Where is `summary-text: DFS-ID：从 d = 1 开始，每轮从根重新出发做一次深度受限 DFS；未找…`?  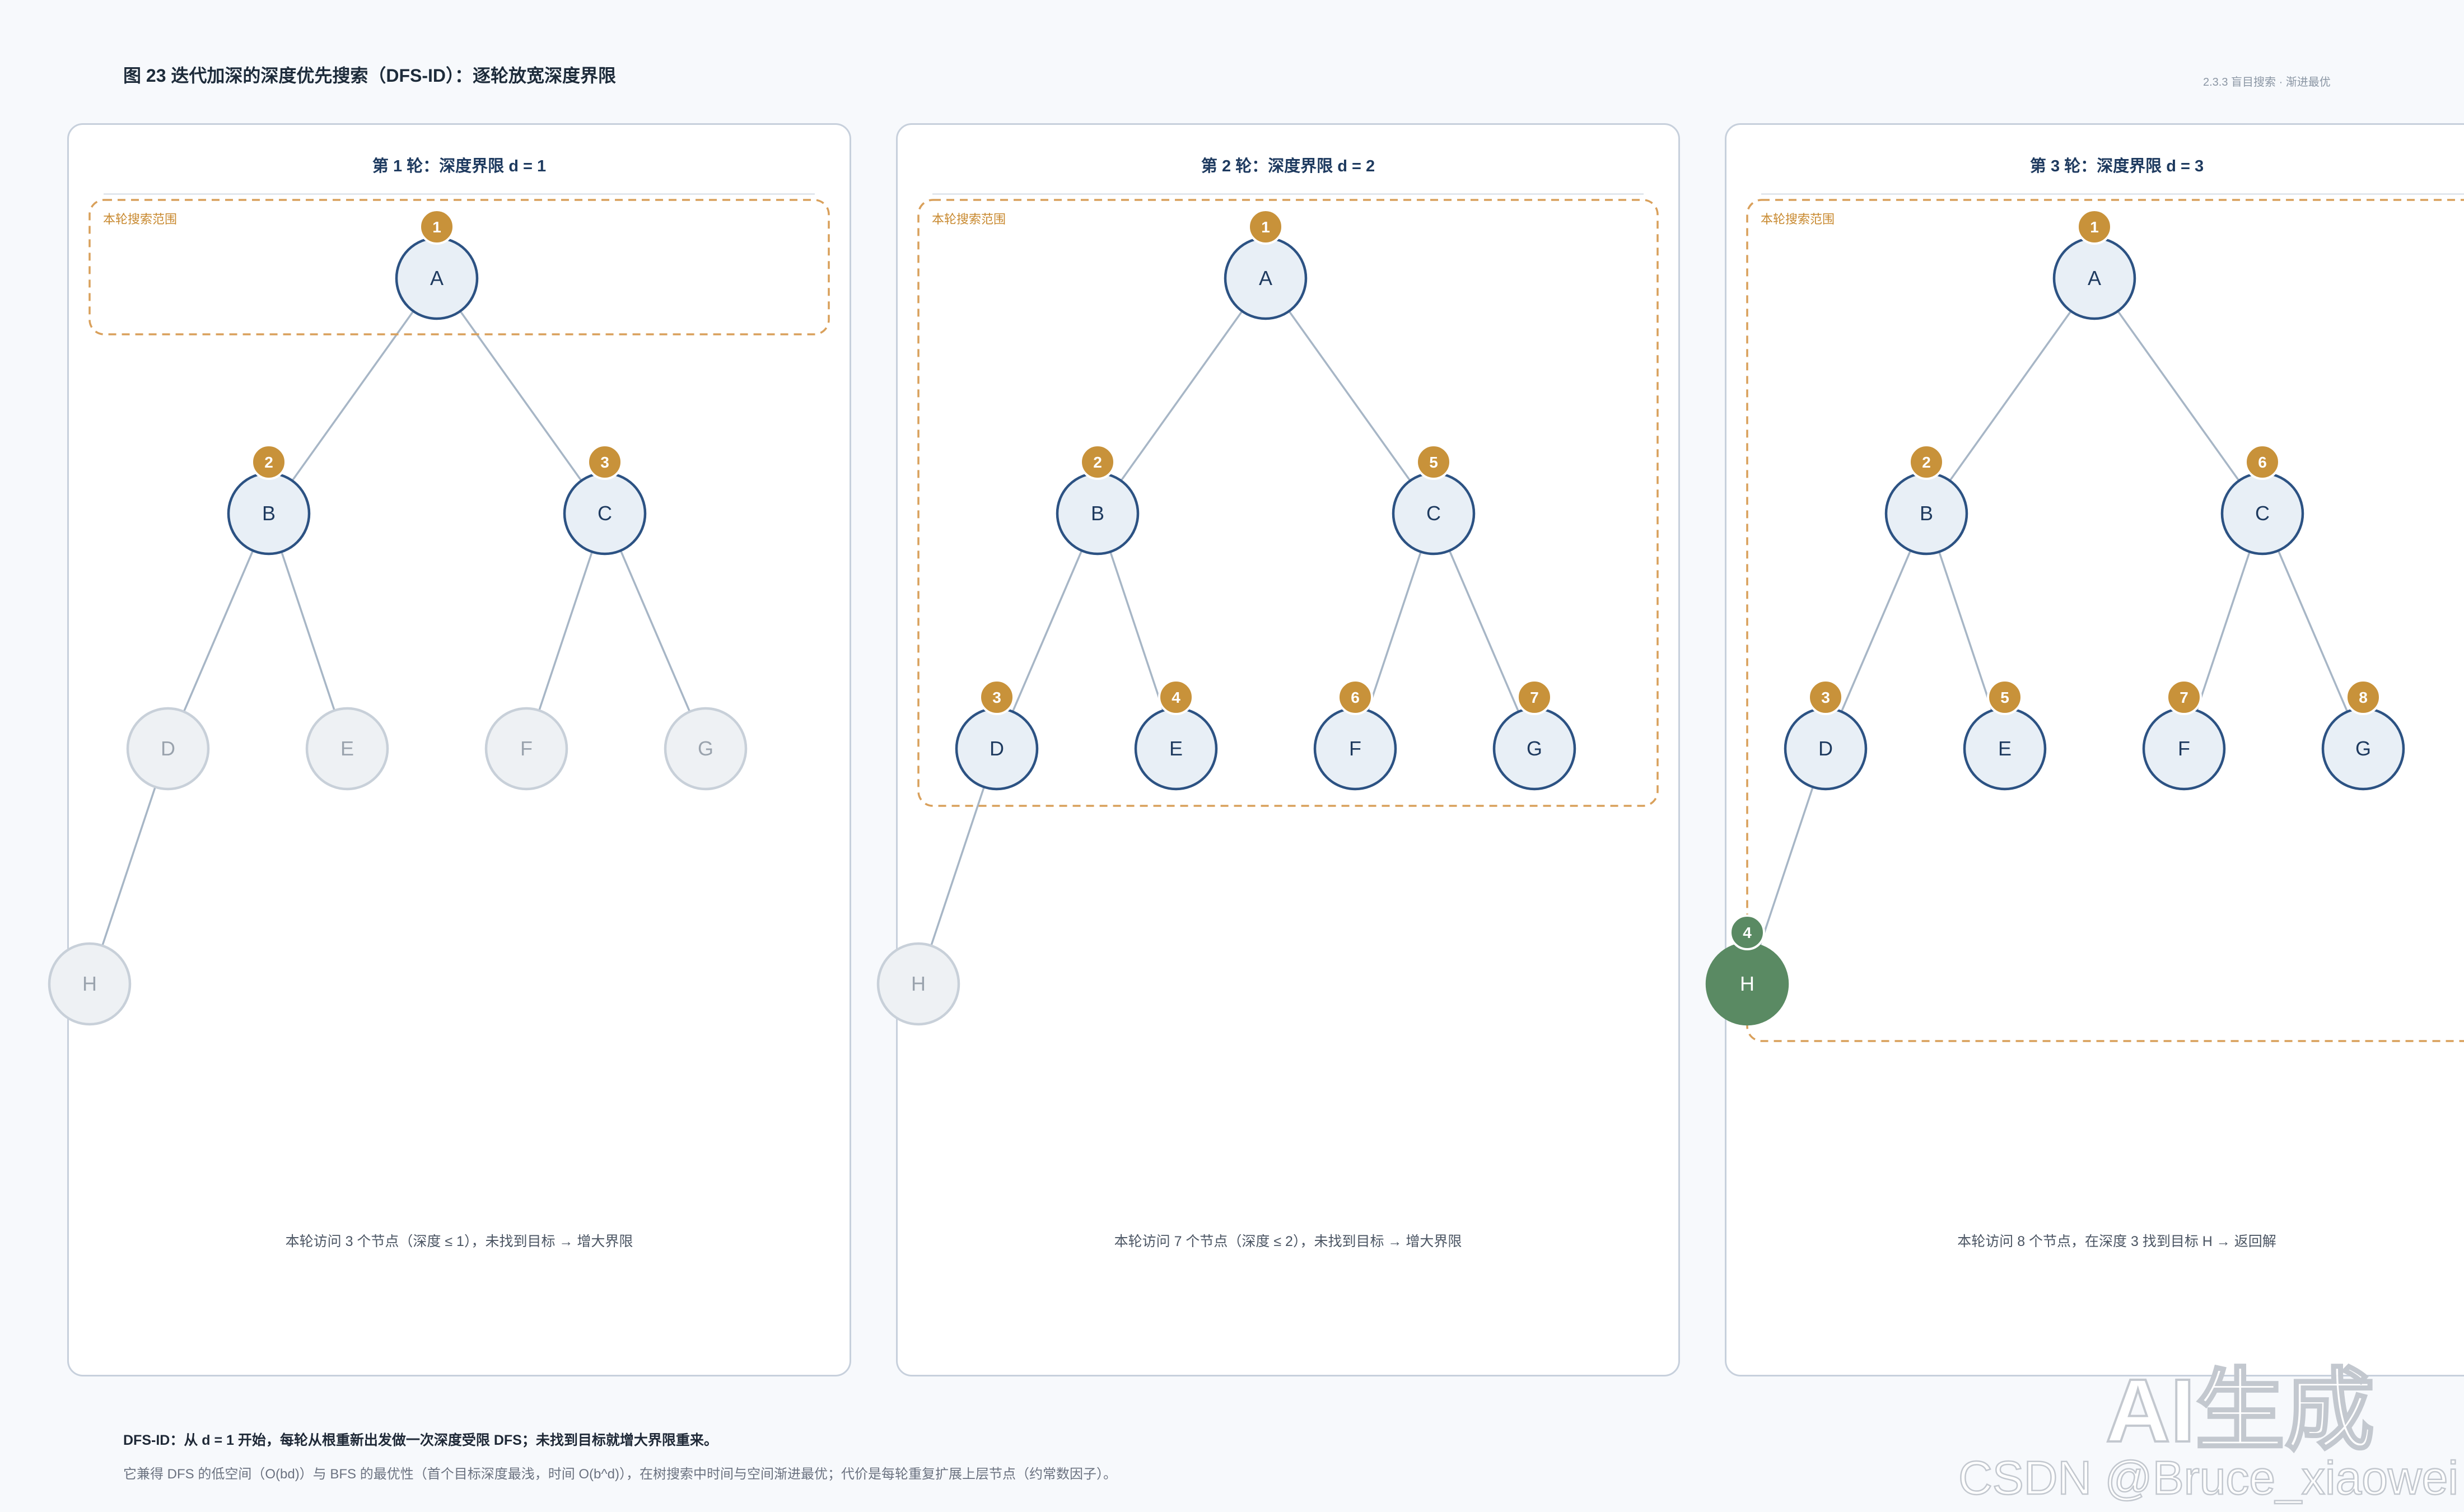
summary-text: DFS-ID：从 d = 1 开始，每轮从根重新出发做一次深度受限 DFS；未找… is located at coordinates (421, 1440).